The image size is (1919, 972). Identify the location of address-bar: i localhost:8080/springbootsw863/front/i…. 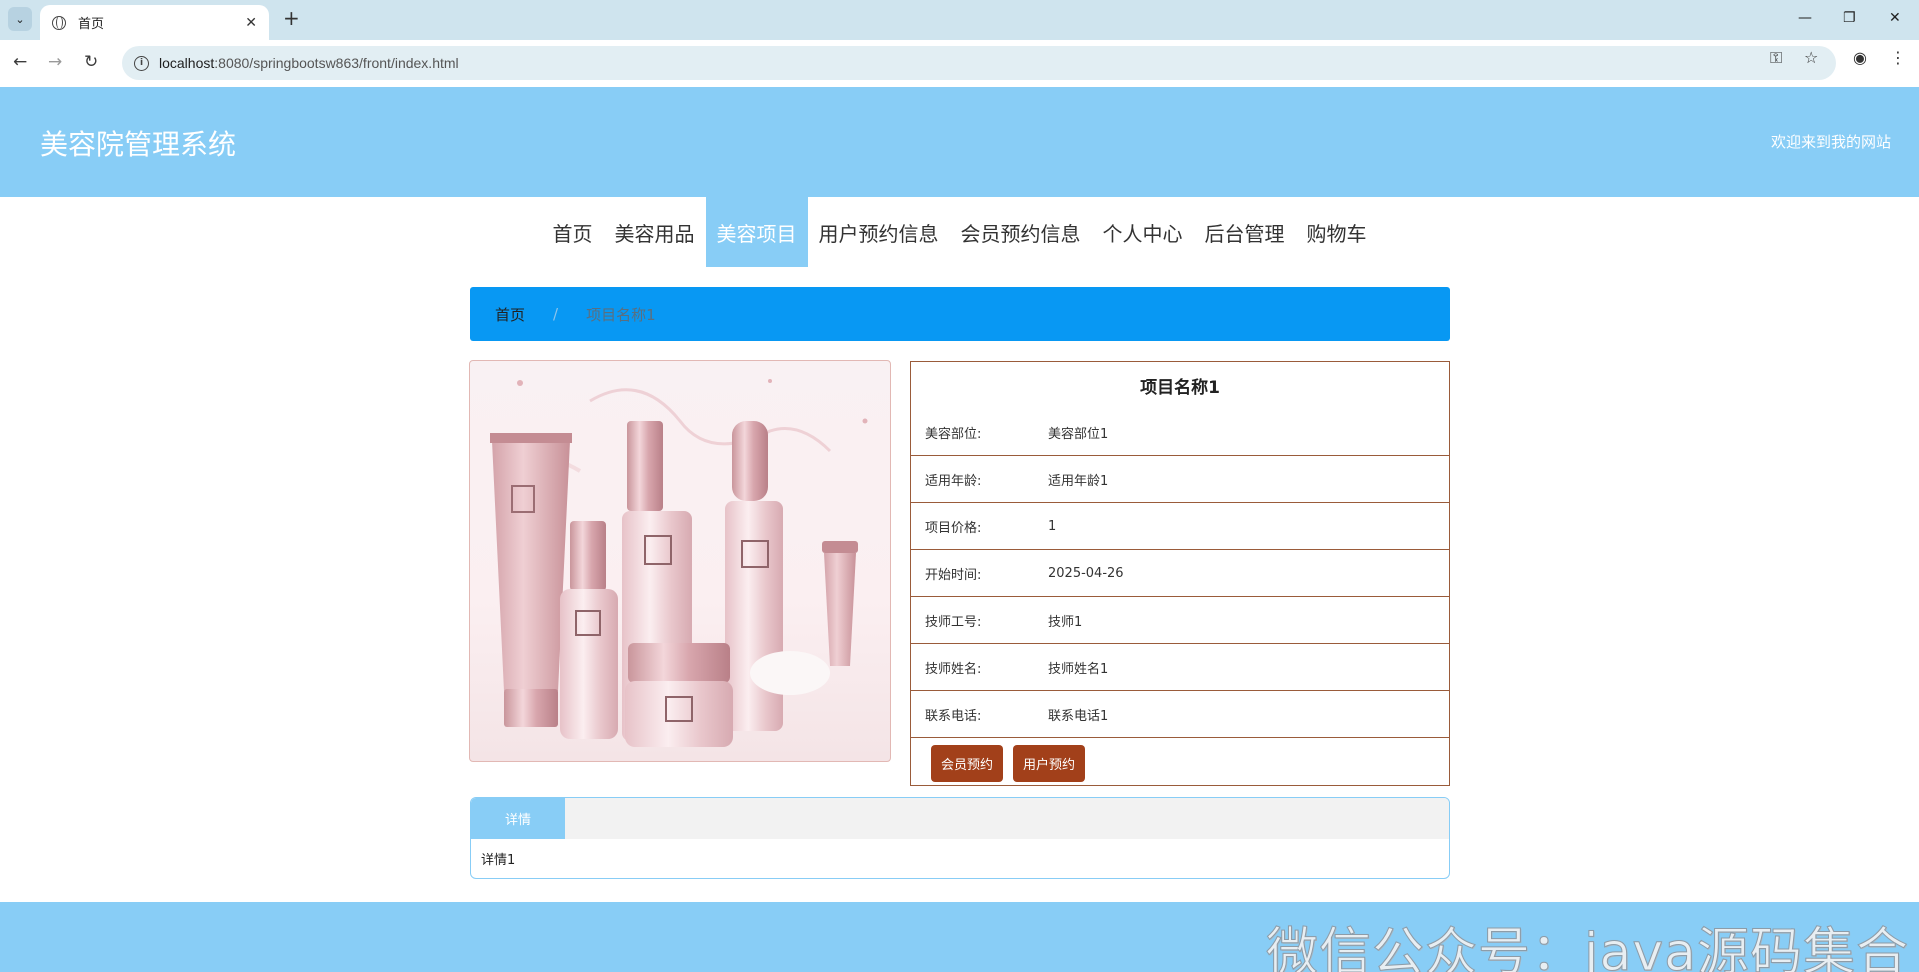
(979, 63).